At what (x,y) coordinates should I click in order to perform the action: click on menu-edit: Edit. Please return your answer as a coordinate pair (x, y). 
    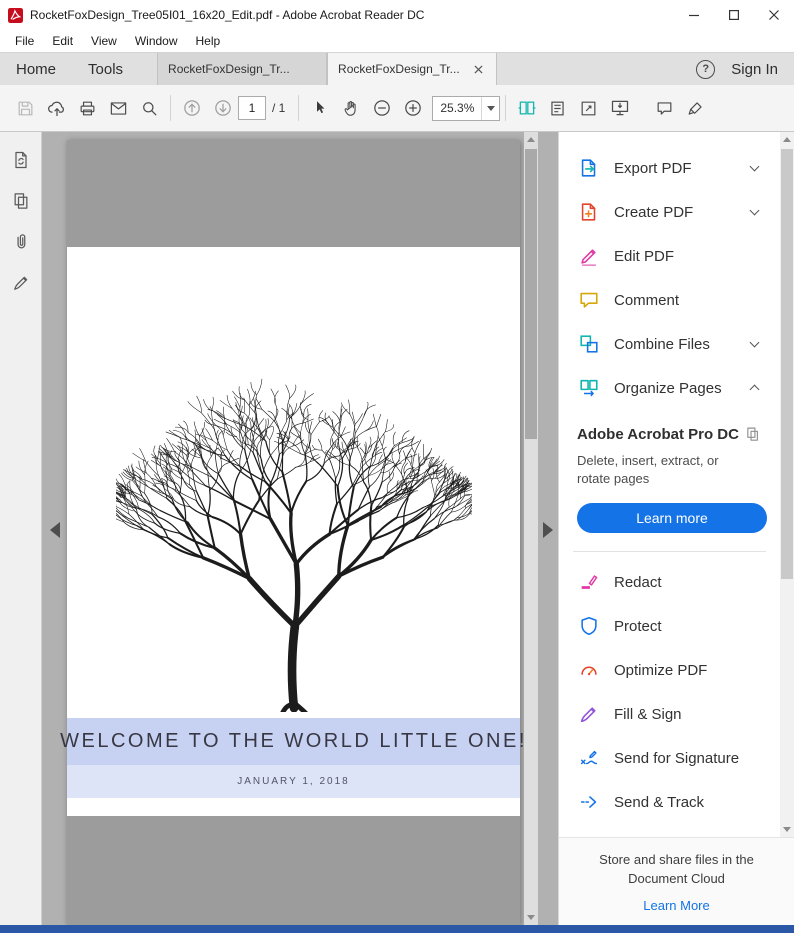
    Looking at the image, I should click on (62, 41).